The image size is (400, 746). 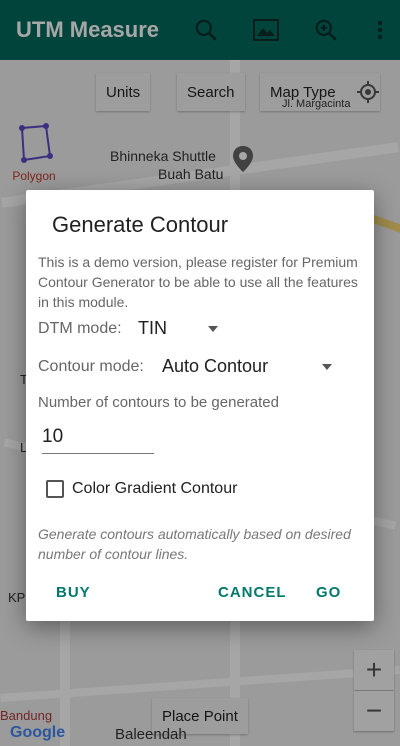 I want to click on buy-button: BUY, so click(x=73, y=592).